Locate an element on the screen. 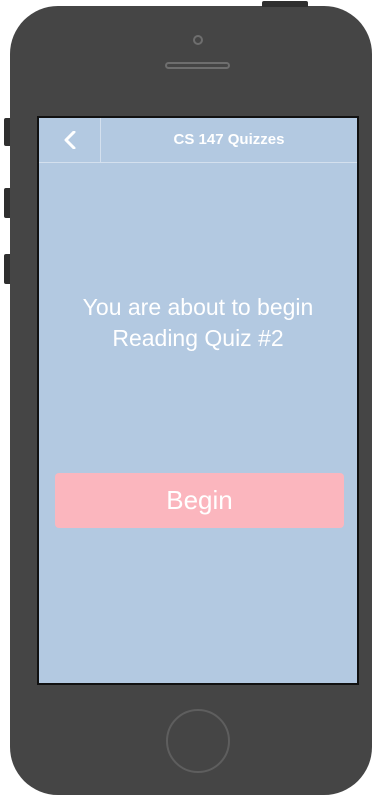  mute-switch is located at coordinates (7, 132).